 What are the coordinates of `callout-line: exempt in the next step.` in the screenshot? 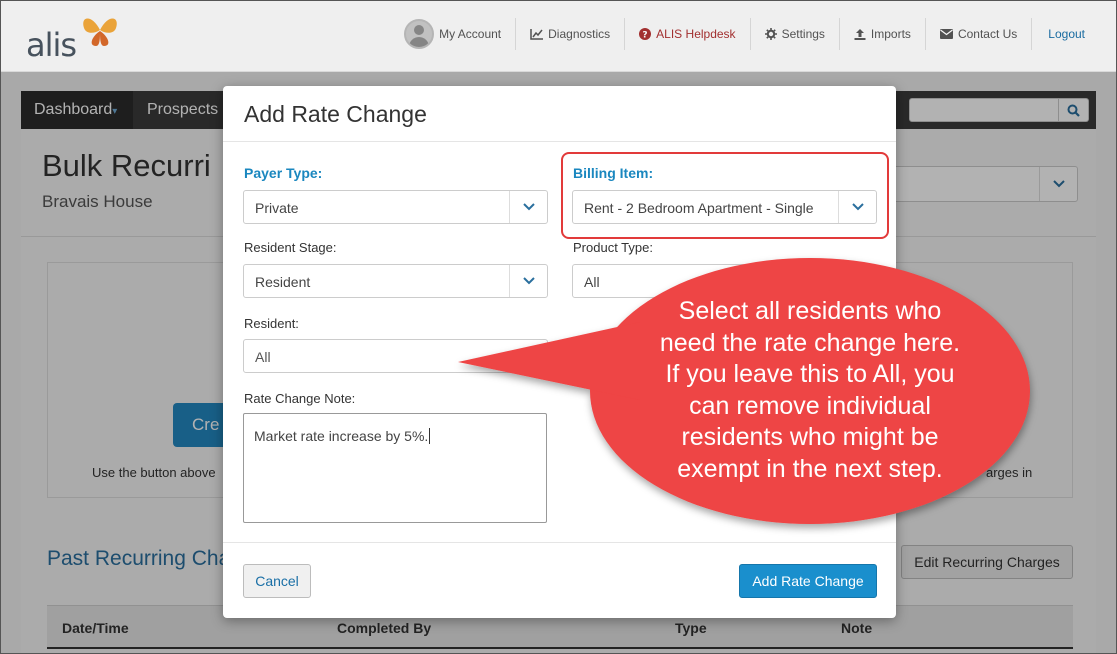 It's located at (810, 468).